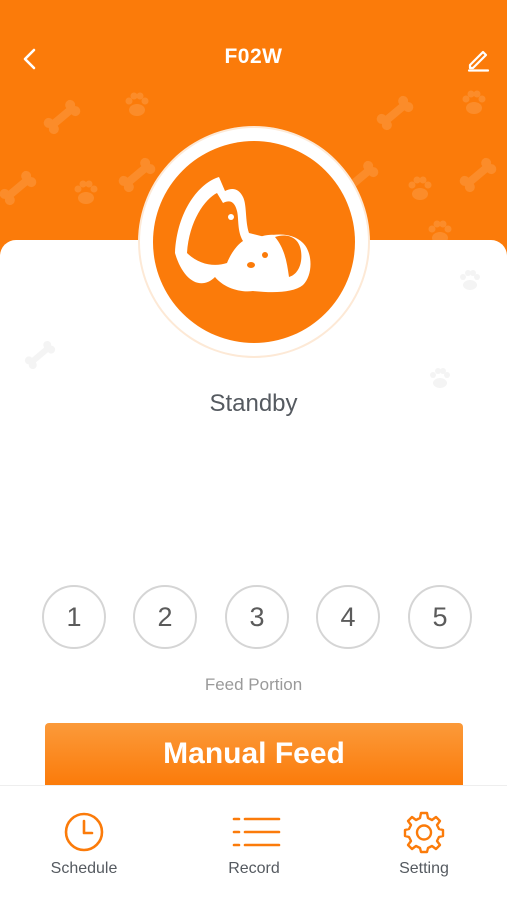  What do you see at coordinates (424, 832) in the screenshot?
I see `gear-icon` at bounding box center [424, 832].